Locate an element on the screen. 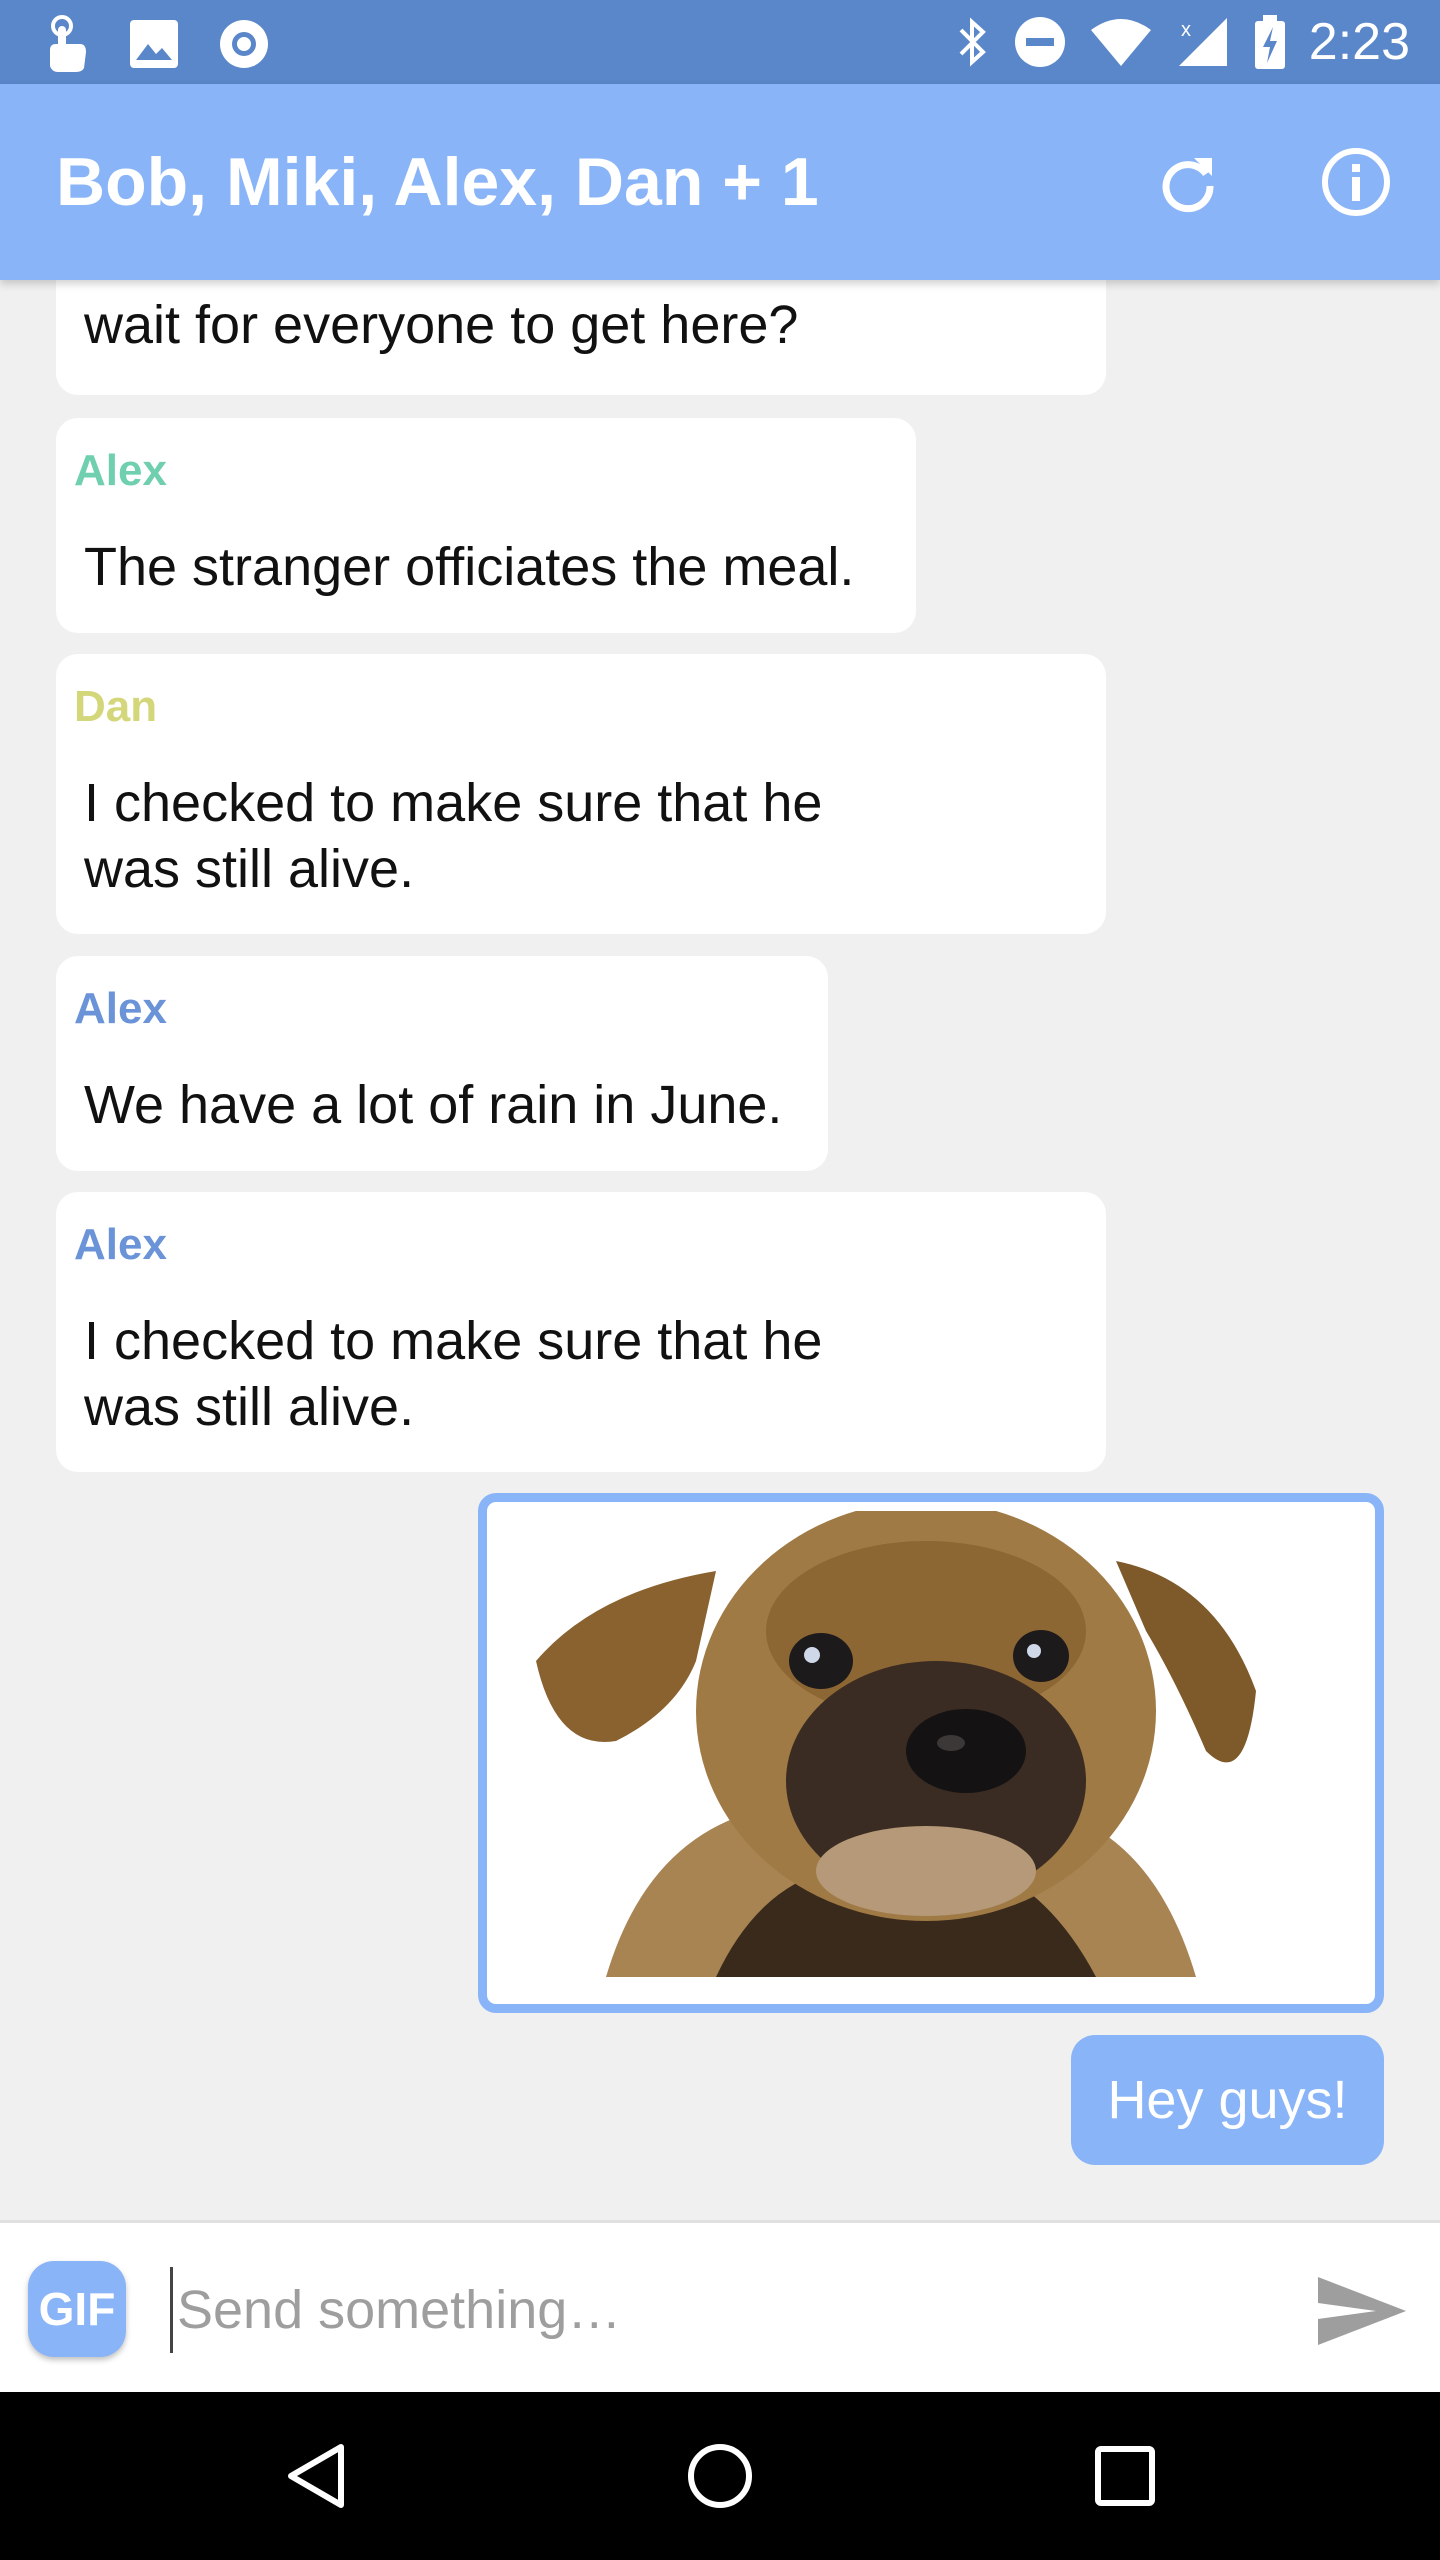 This screenshot has height=2560, width=1440. recents-icon is located at coordinates (1125, 2476).